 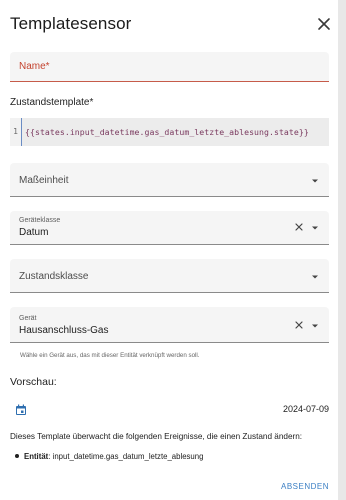 What do you see at coordinates (36, 456) in the screenshot?
I see `entity-label: Entität` at bounding box center [36, 456].